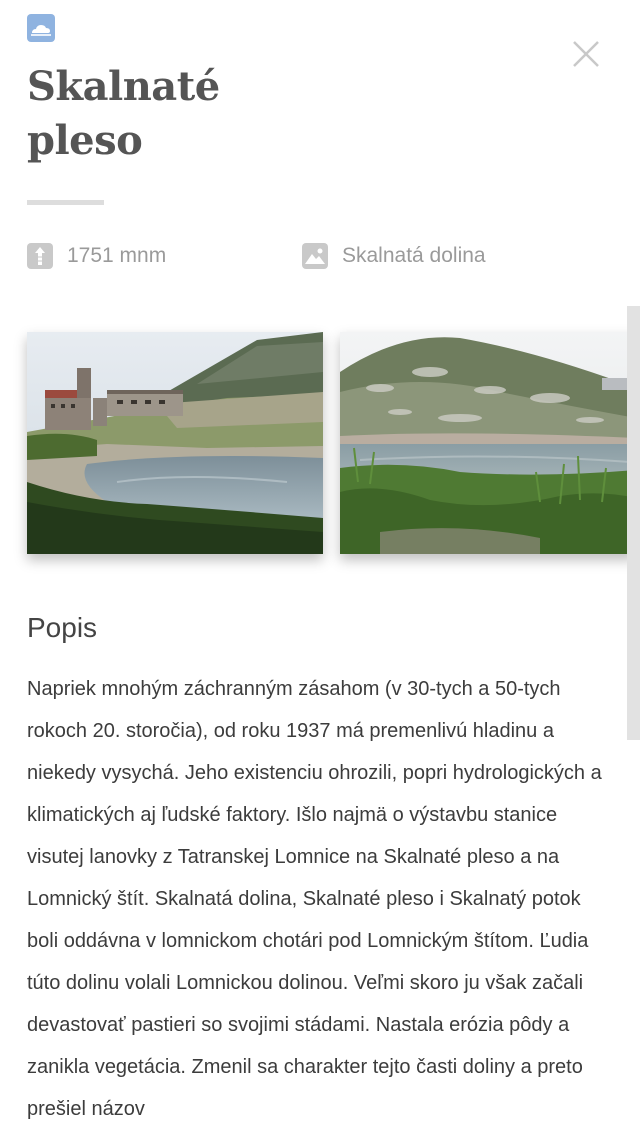  What do you see at coordinates (41, 28) in the screenshot?
I see `cloud-icon` at bounding box center [41, 28].